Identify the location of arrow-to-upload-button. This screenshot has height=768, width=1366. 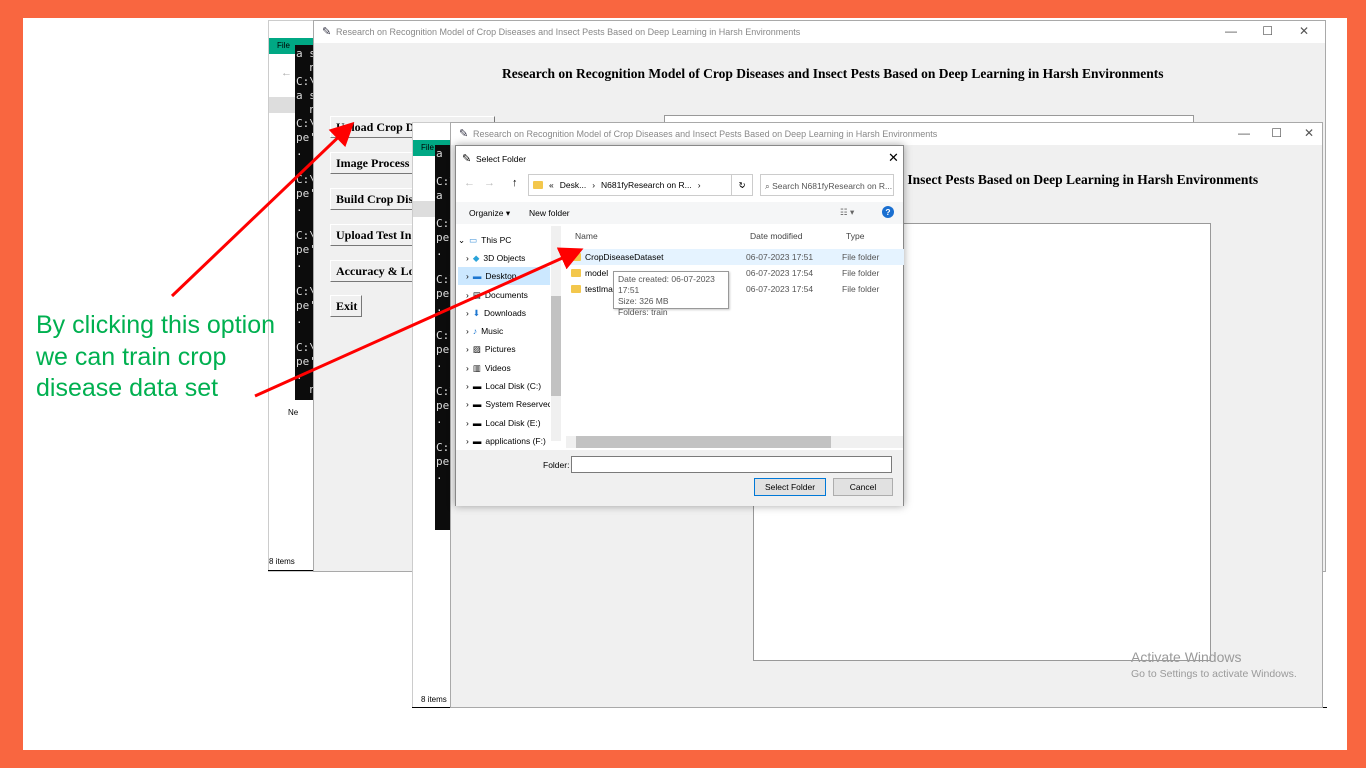
(262, 209).